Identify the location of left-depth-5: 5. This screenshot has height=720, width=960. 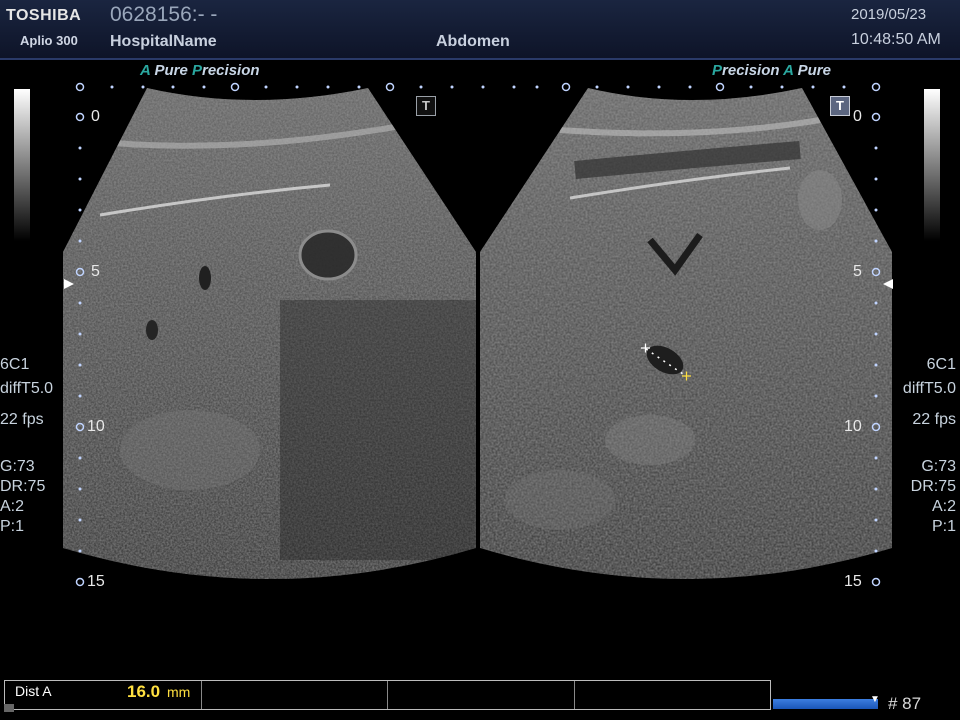
(95, 271).